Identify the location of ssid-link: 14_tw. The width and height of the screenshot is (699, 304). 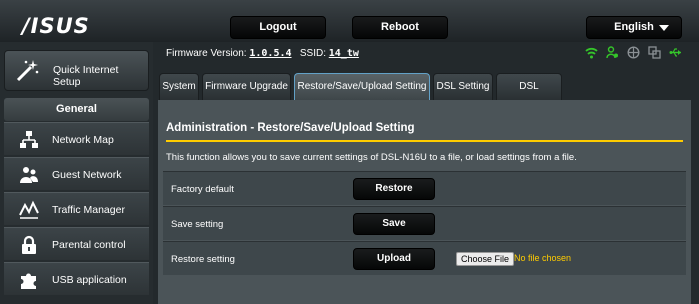
(344, 53).